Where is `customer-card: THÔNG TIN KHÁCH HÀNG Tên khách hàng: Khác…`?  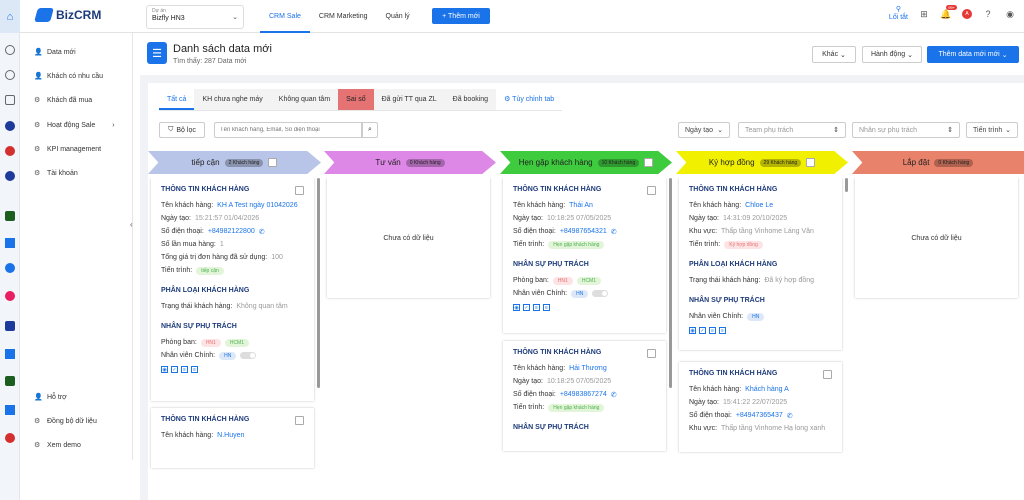
customer-card: THÔNG TIN KHÁCH HÀNG Tên khách hàng: Khác… is located at coordinates (760, 407).